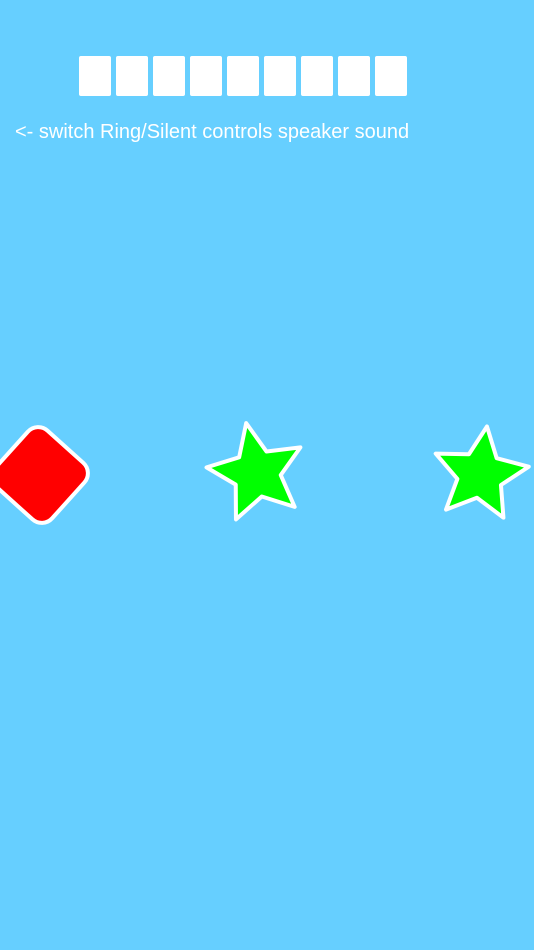 This screenshot has height=950, width=534. I want to click on red-square-shape, so click(47, 474).